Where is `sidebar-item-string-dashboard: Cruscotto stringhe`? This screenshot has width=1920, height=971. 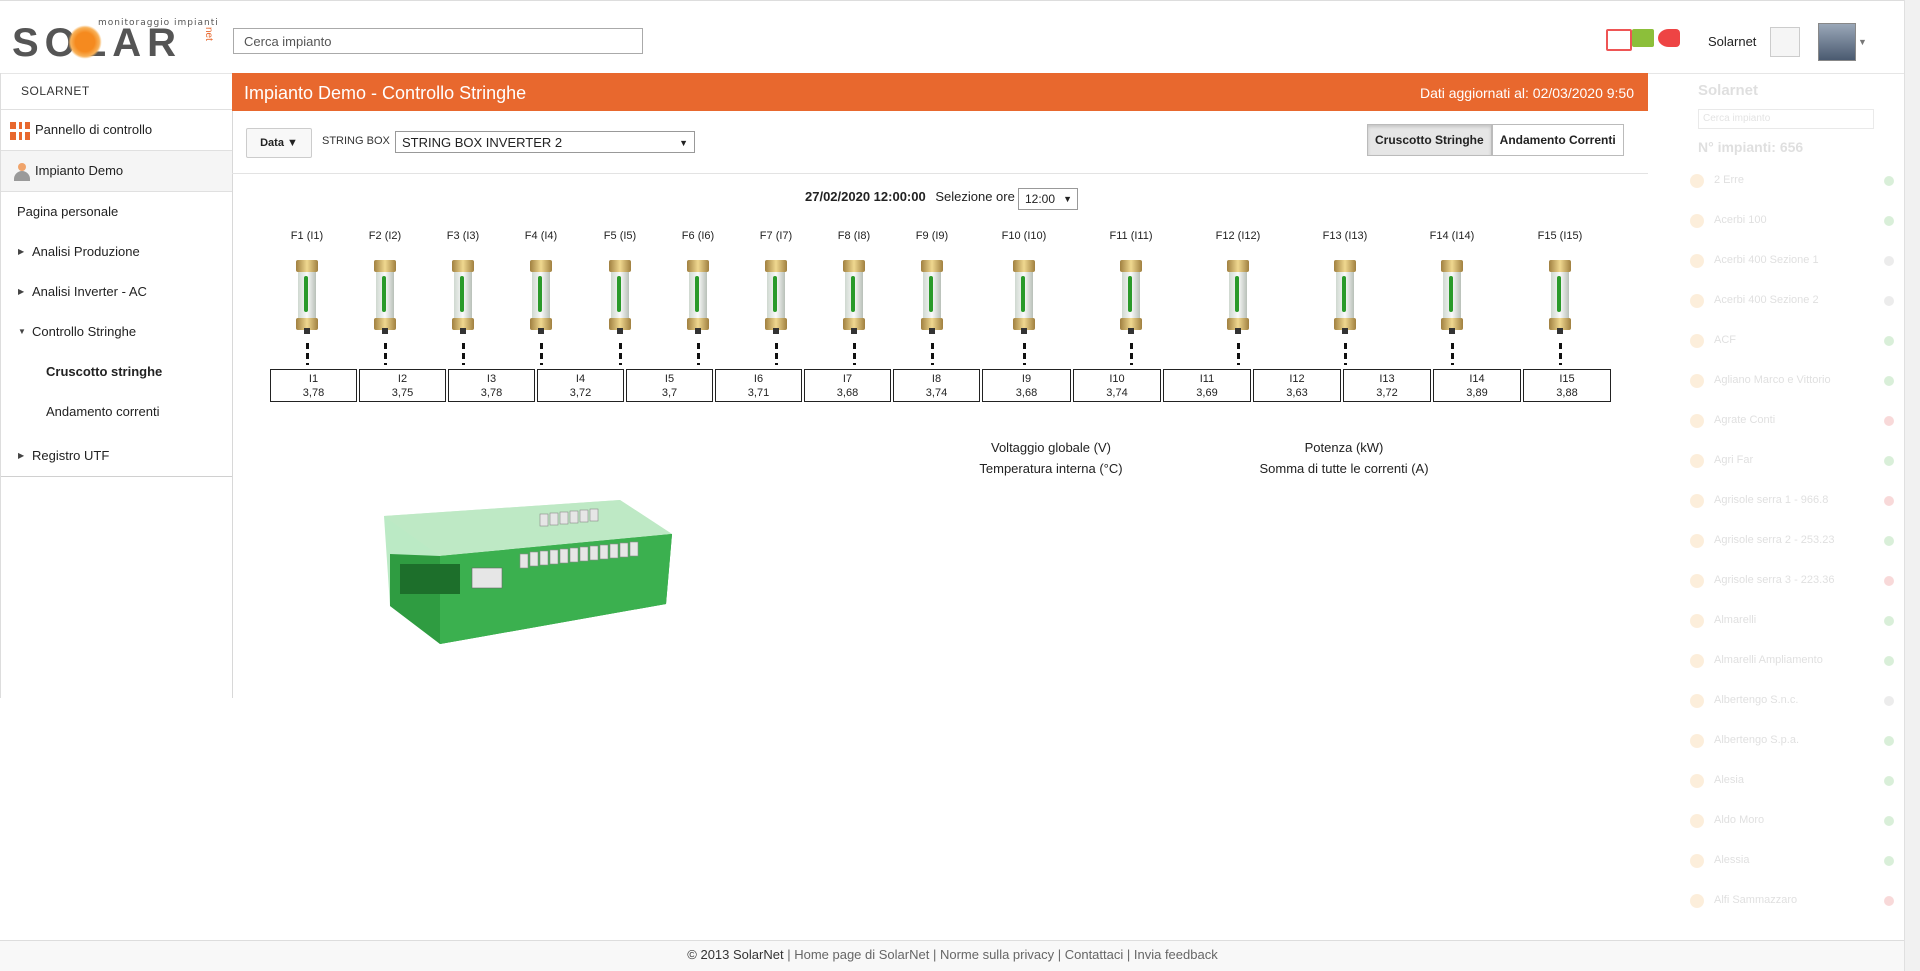 sidebar-item-string-dashboard: Cruscotto stringhe is located at coordinates (116, 372).